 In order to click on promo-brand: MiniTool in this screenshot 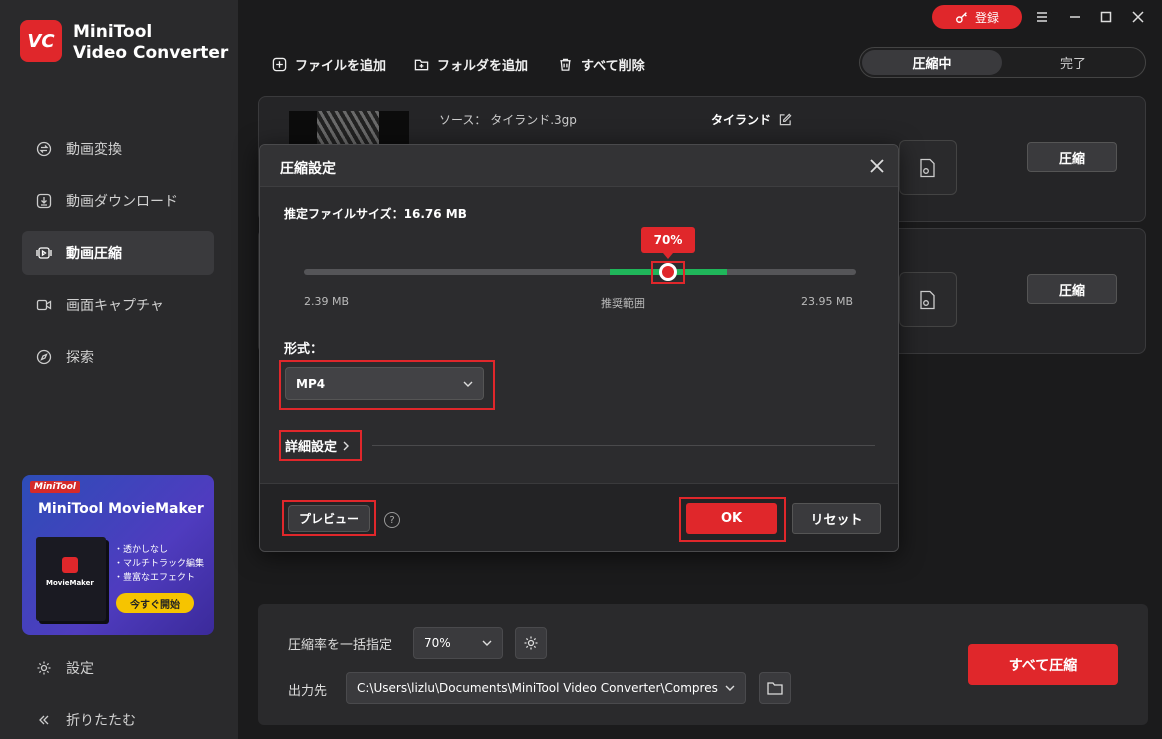, I will do `click(55, 487)`.